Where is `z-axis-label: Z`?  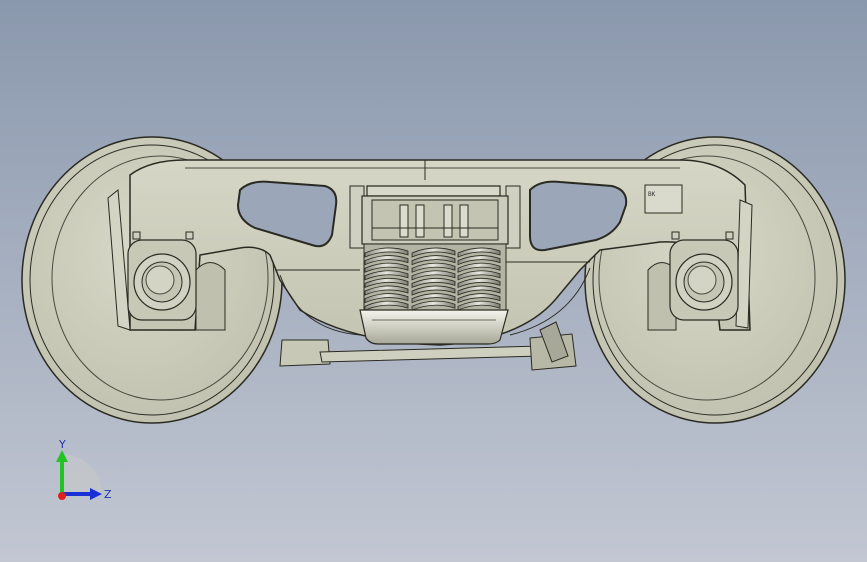
z-axis-label: Z is located at coordinates (108, 494).